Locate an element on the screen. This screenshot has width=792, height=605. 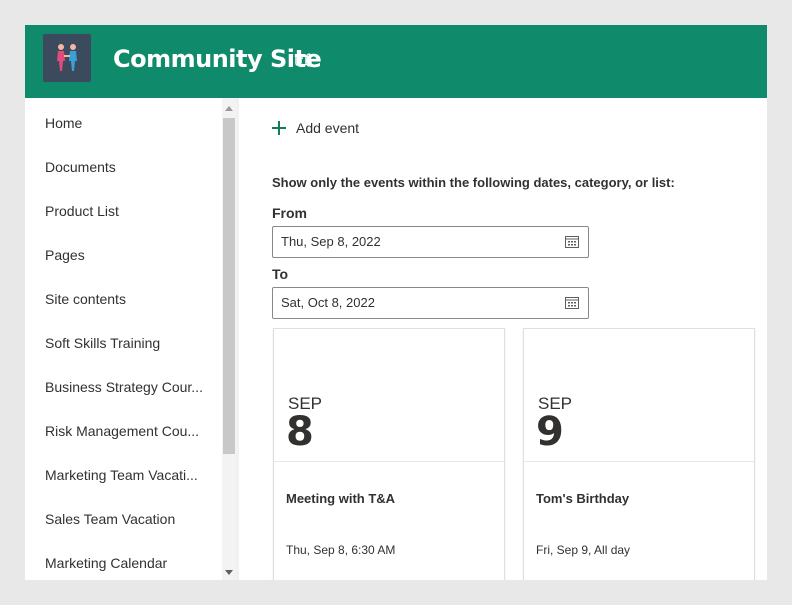
teams-icon is located at coordinates (304, 60).